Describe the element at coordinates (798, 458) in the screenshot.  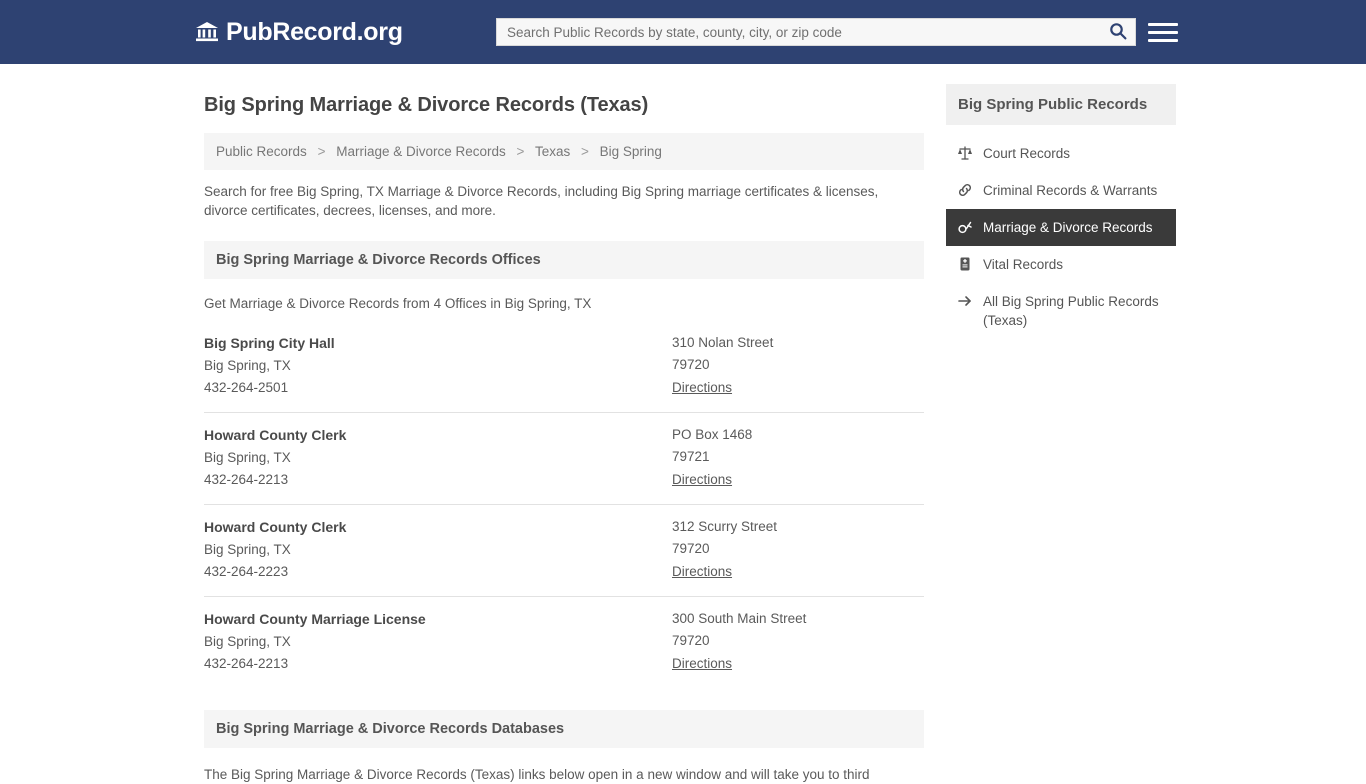
I see `office-address-block: PO Box 1468 79721 Directions` at that location.